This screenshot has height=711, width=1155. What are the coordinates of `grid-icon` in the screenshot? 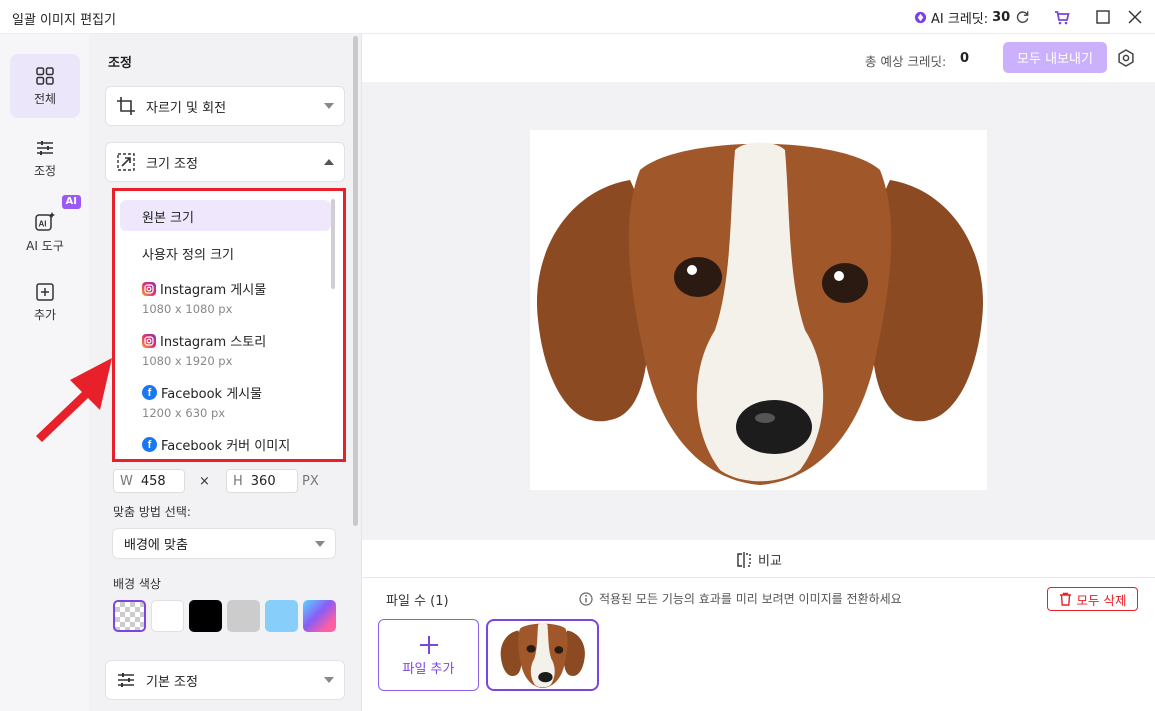 It's located at (45, 75).